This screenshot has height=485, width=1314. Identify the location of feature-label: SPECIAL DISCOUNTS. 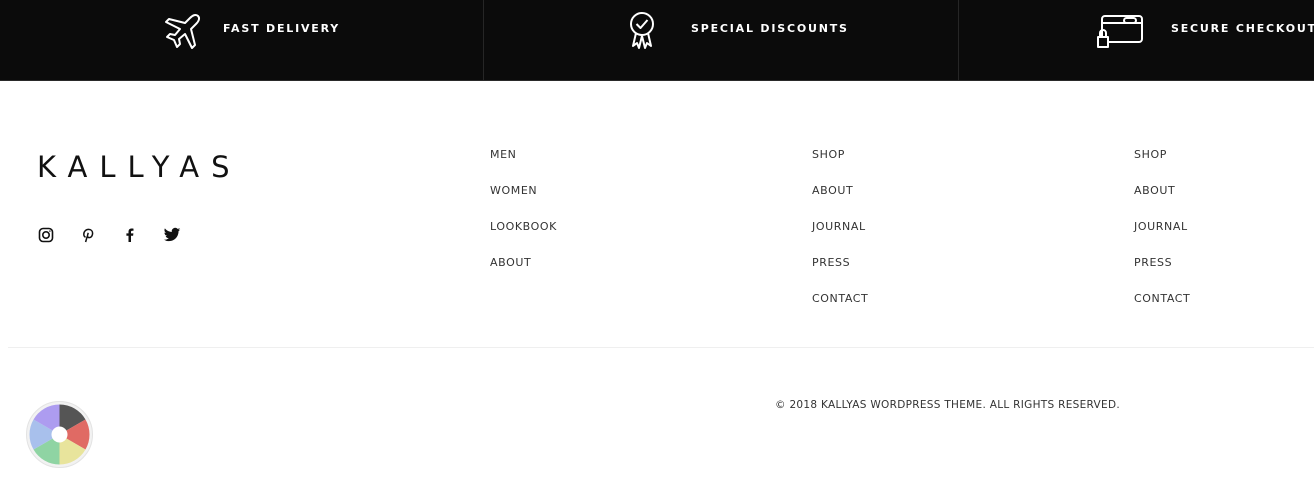
(770, 28).